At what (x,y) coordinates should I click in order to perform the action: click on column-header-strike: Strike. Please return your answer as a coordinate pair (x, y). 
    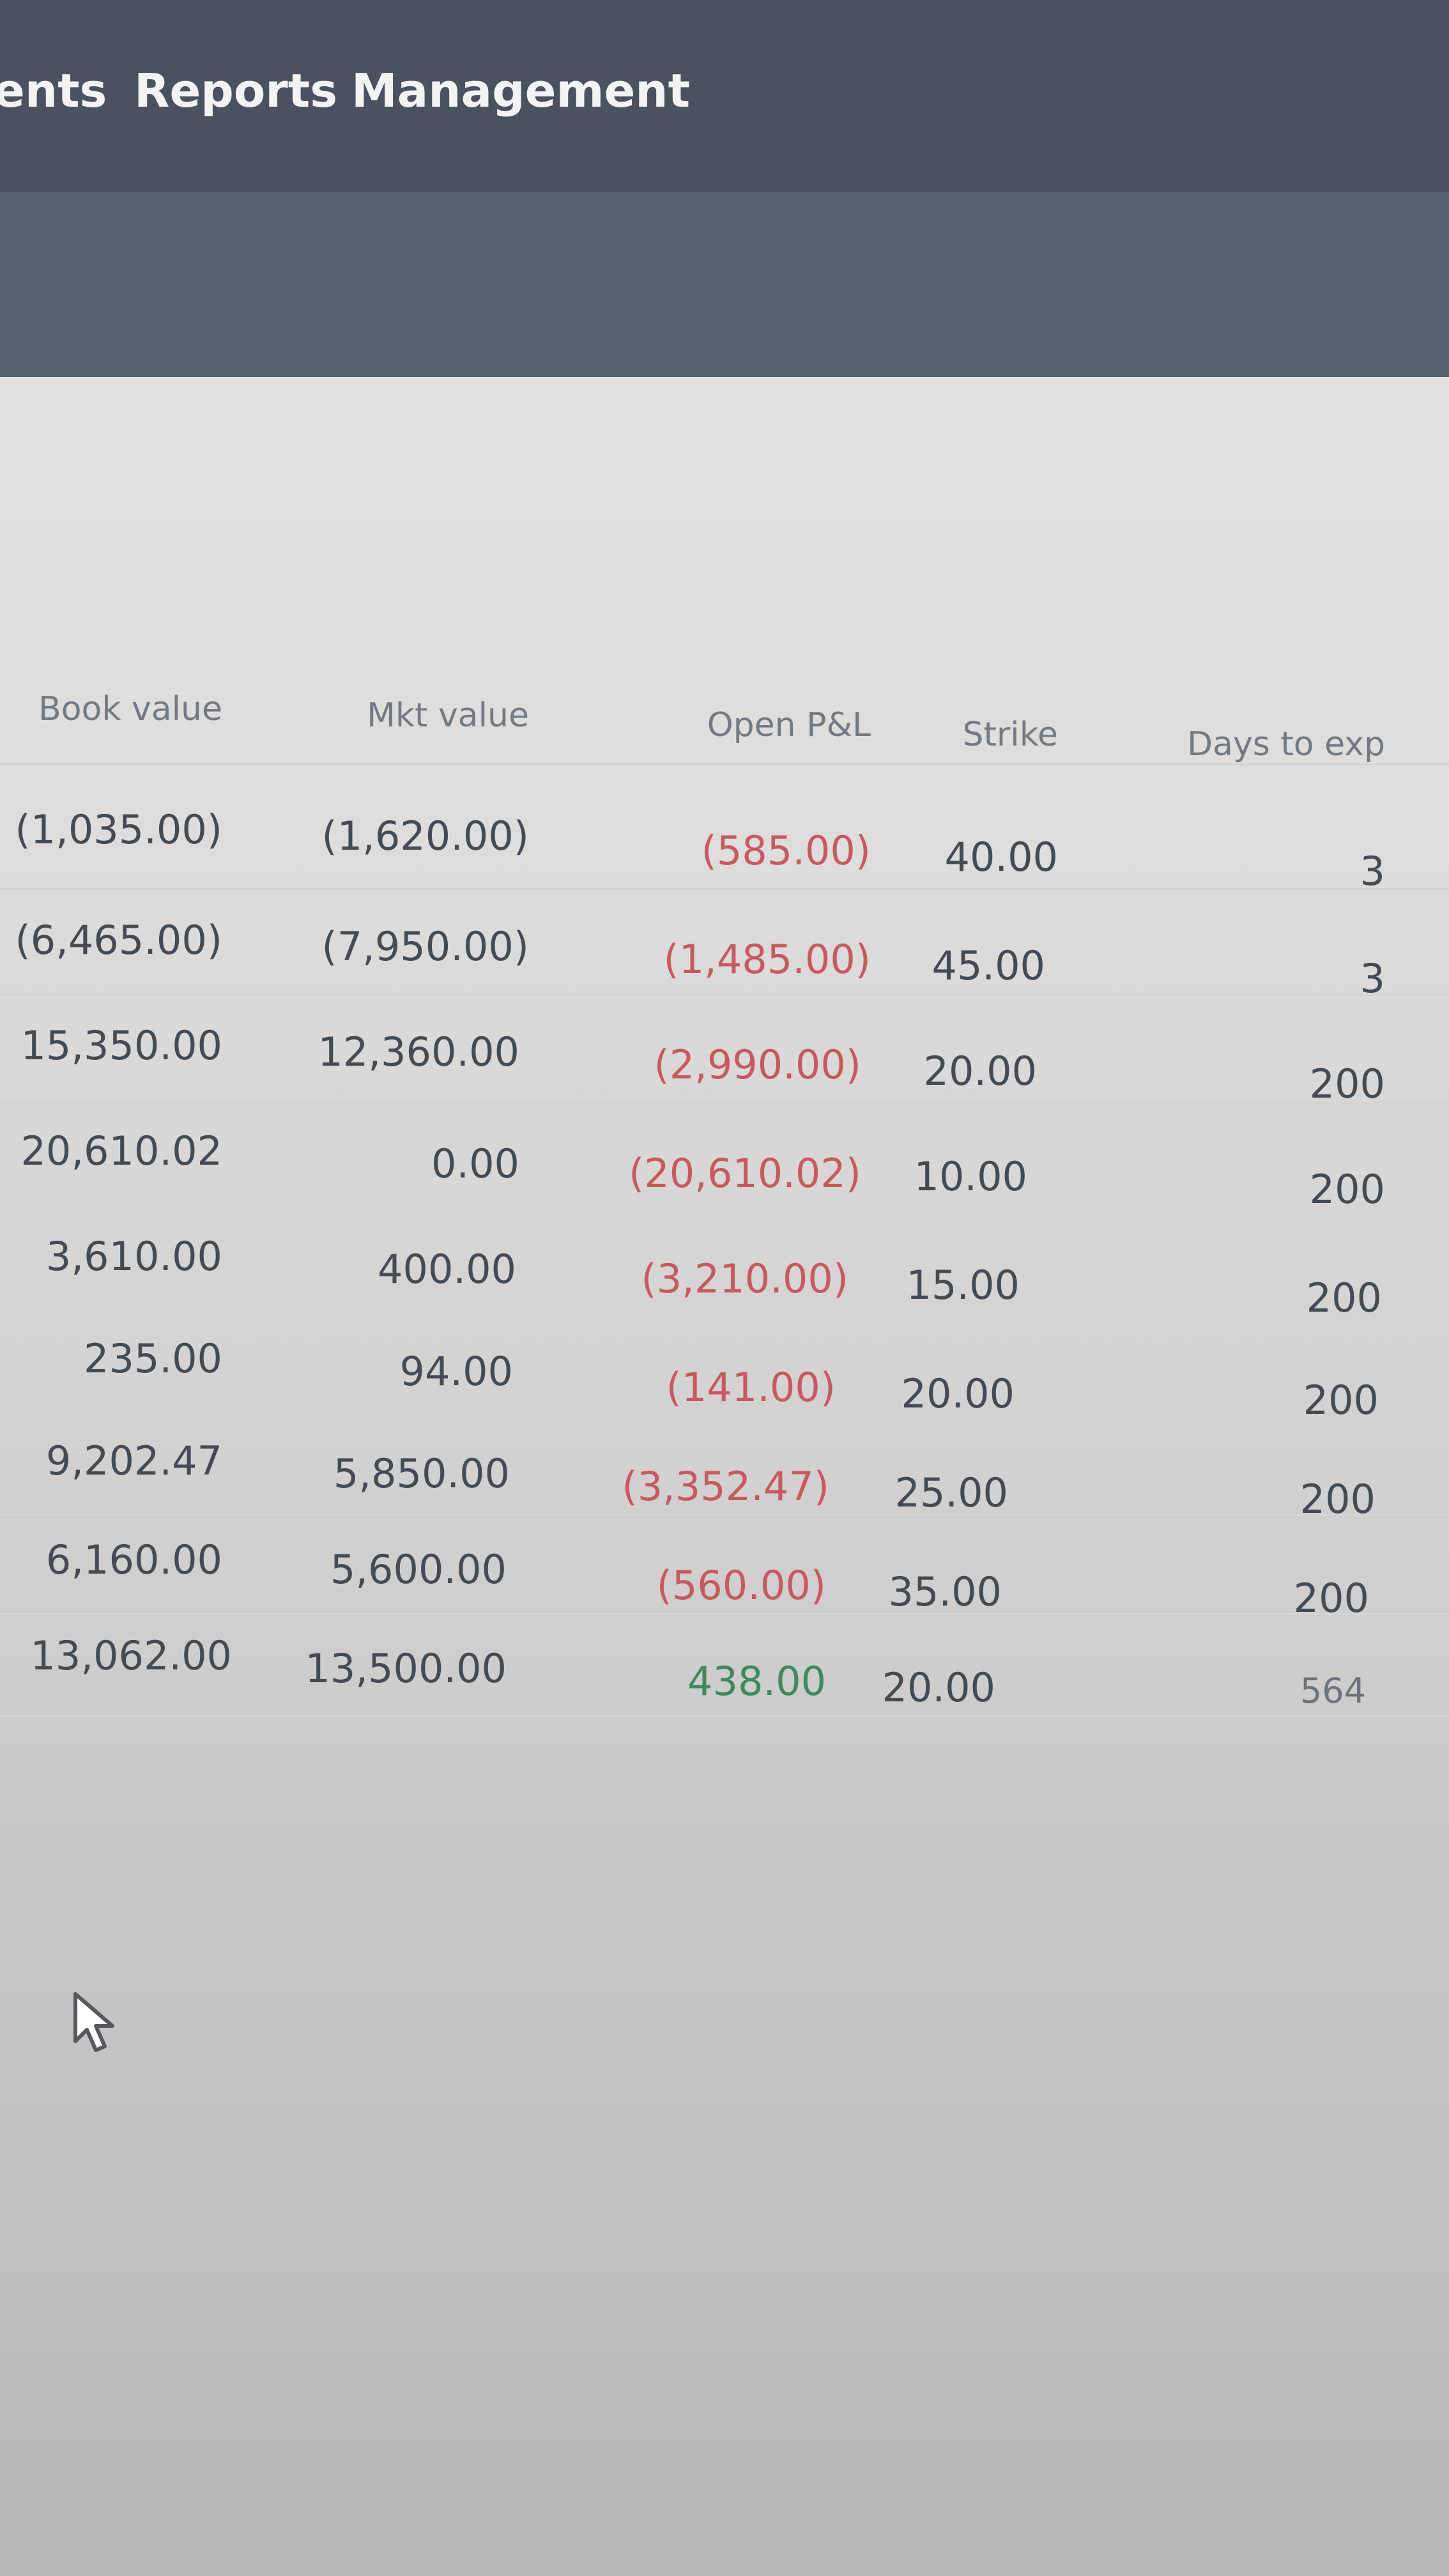
    Looking at the image, I should click on (1010, 735).